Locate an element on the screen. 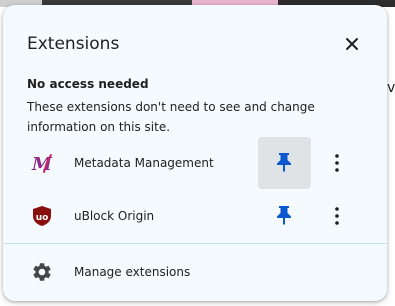 The image size is (395, 306). extension-name: uBlock Origin is located at coordinates (114, 216).